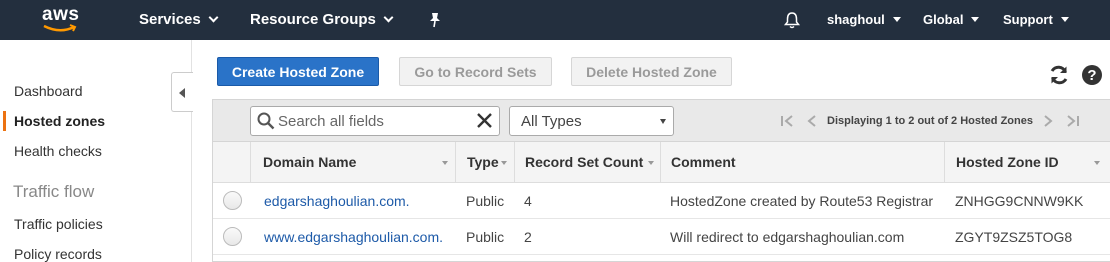 This screenshot has width=1110, height=262. Describe the element at coordinates (943, 19) in the screenshot. I see `region-label: Global` at that location.